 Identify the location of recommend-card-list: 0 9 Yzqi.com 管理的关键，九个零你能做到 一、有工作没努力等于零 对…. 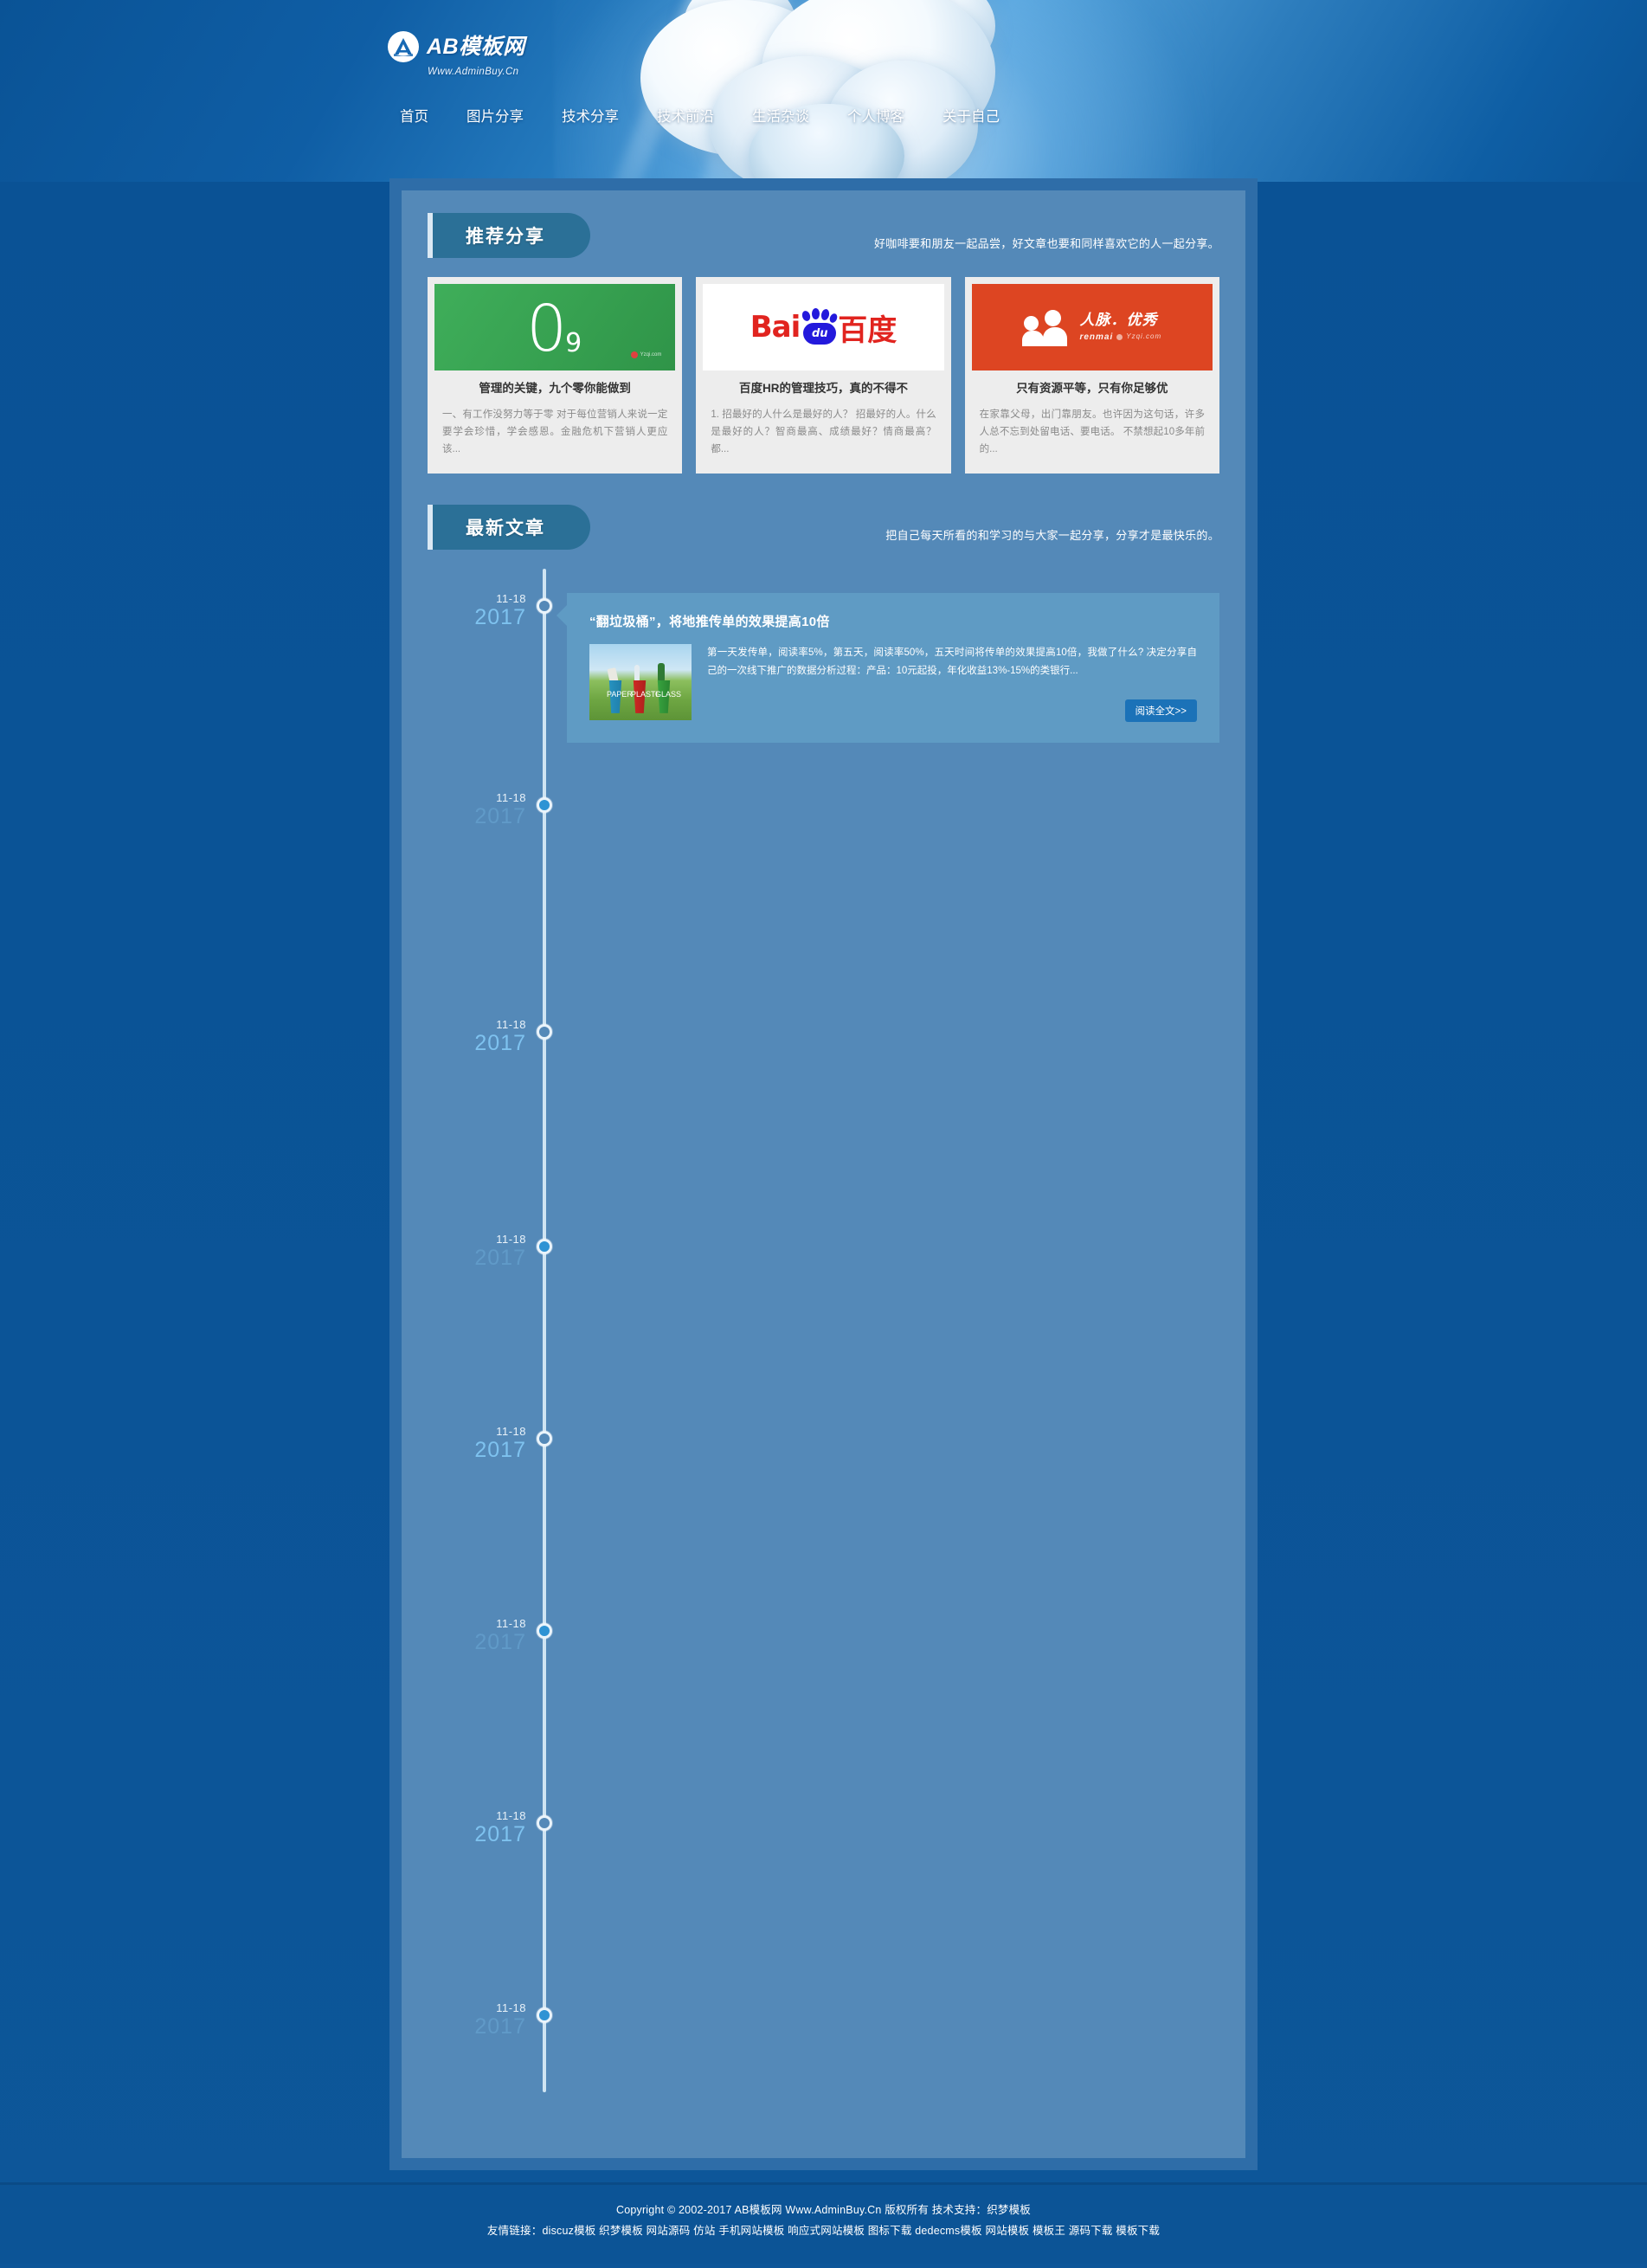
(823, 375).